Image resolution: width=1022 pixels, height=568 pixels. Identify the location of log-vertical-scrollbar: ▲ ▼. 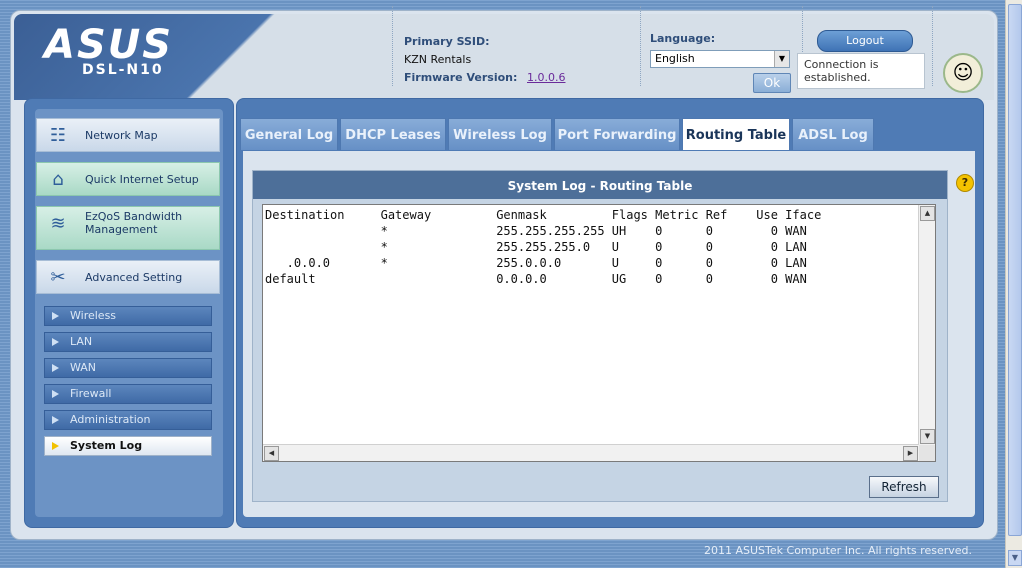
(926, 325).